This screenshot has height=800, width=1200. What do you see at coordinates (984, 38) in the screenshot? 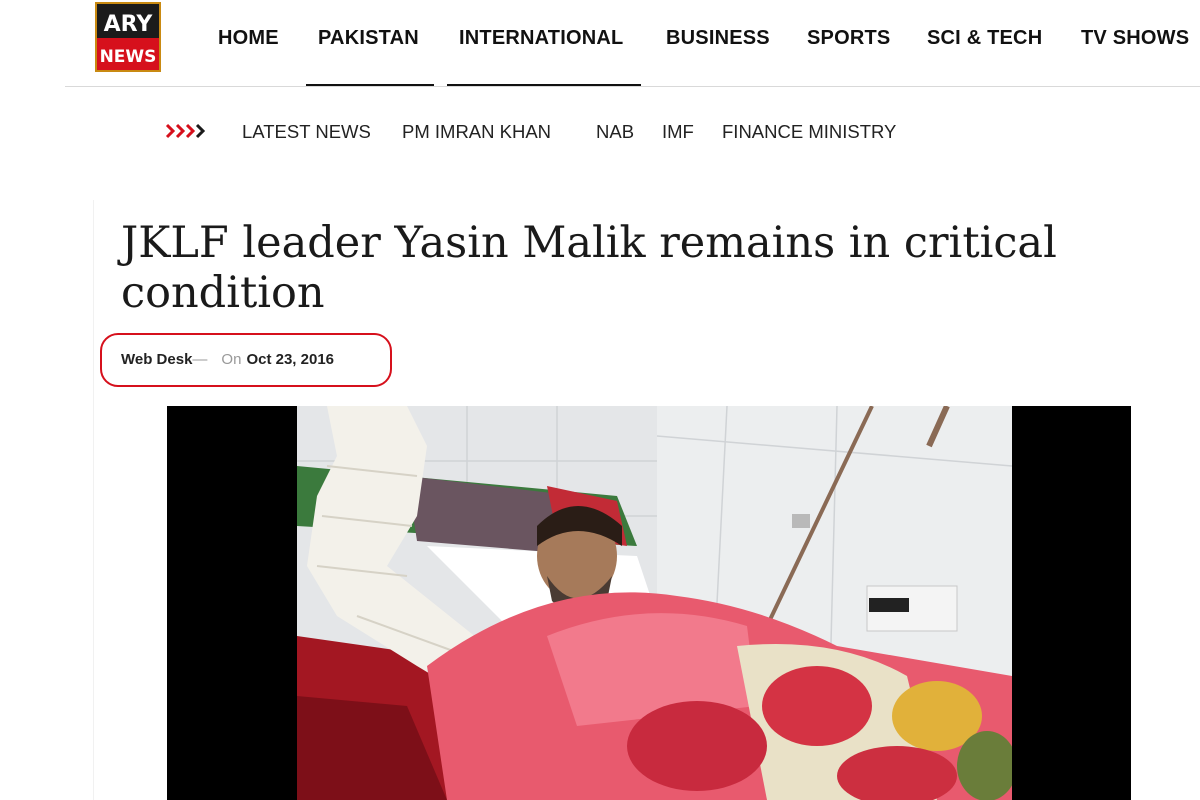
I see `nav-sci-tech: SCI & TECH` at bounding box center [984, 38].